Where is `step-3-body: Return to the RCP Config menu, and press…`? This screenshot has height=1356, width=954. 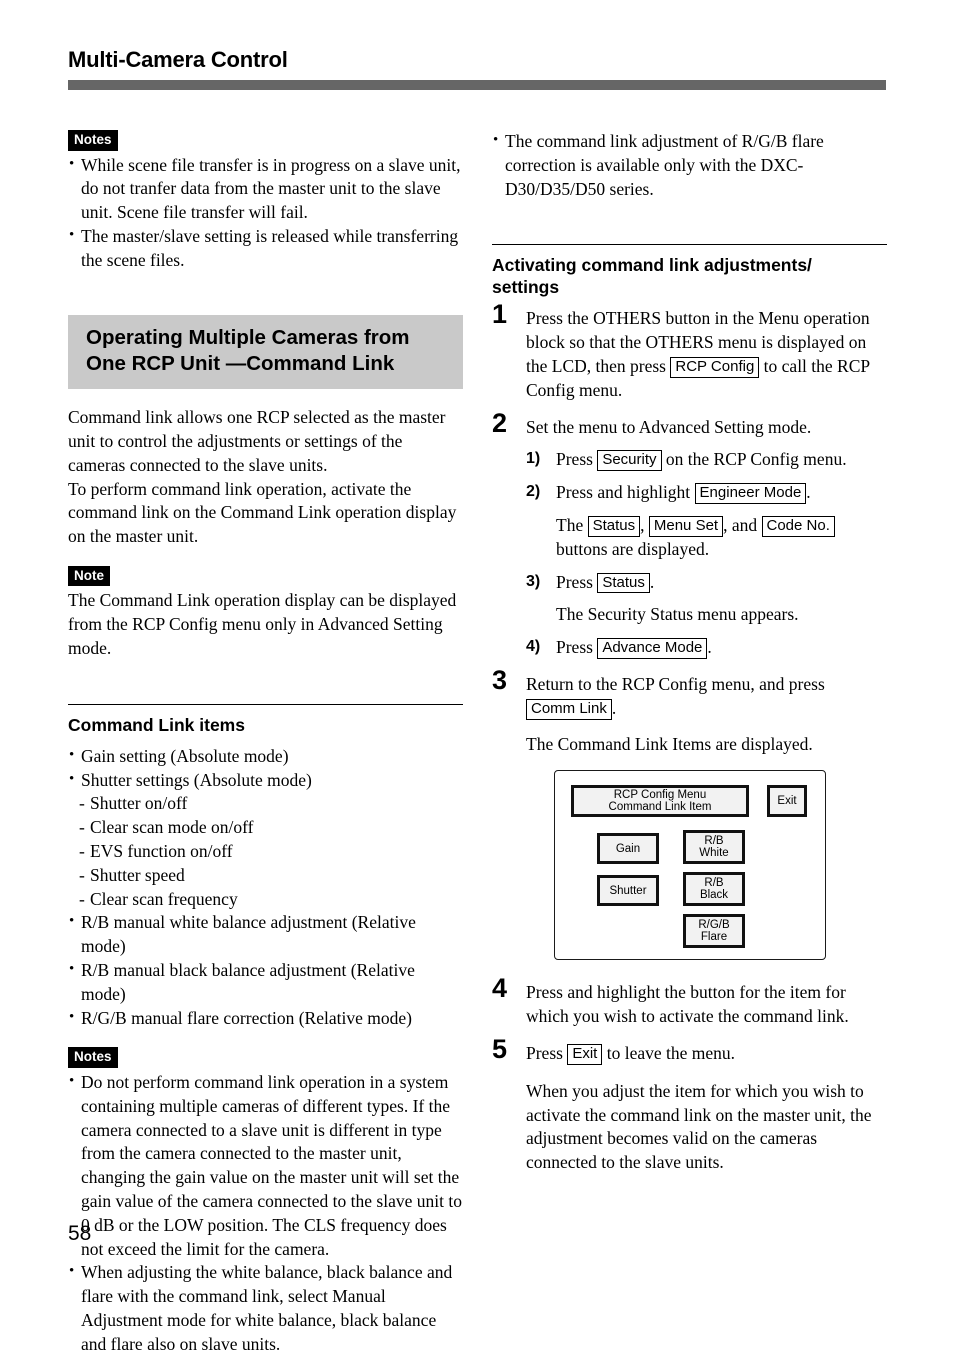
step-3-body: Return to the RCP Config menu, and press… is located at coordinates (706, 697).